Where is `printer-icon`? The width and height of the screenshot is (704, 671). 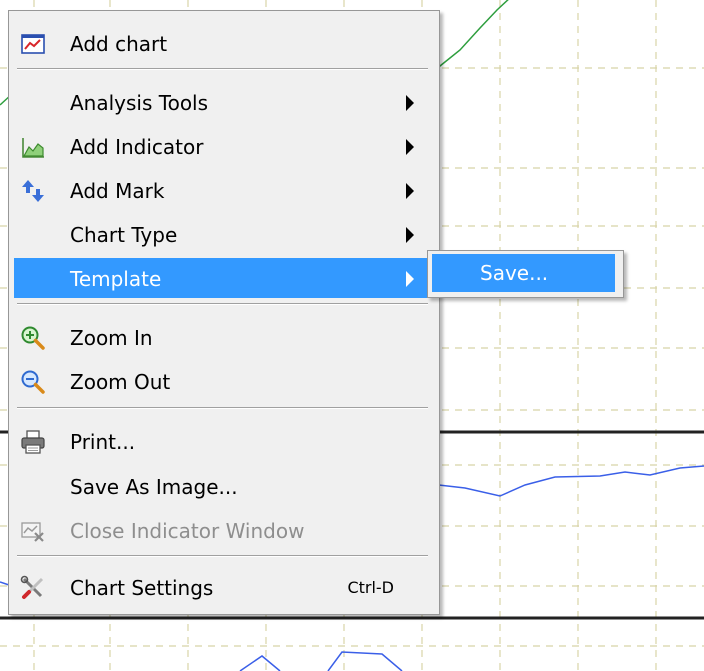 printer-icon is located at coordinates (33, 442).